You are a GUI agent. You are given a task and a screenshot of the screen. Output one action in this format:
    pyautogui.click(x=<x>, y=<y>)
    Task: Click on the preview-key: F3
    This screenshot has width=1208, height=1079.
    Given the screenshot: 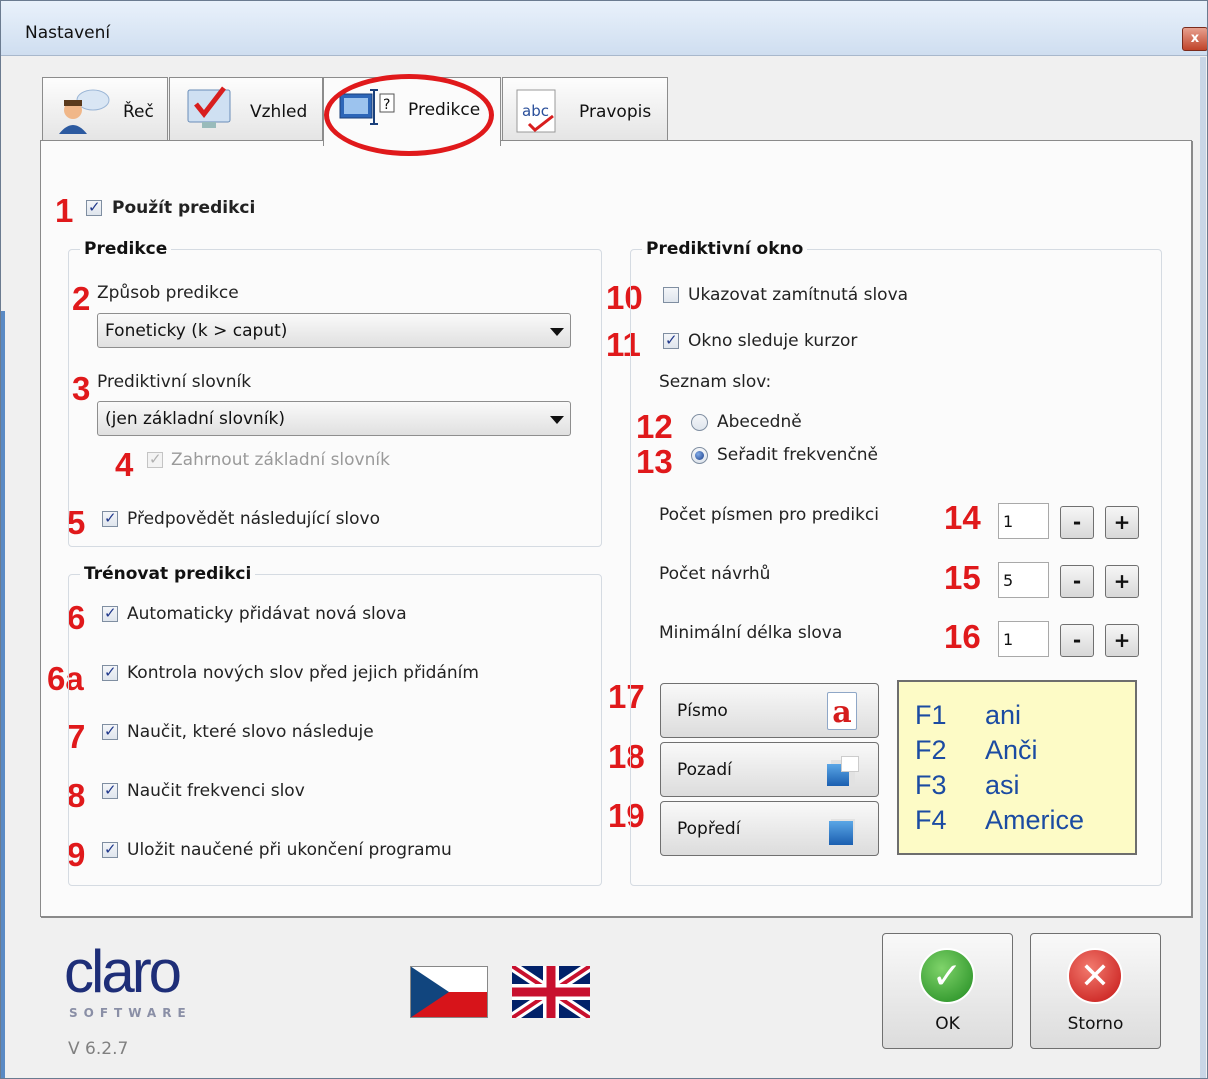 What is the action you would take?
    pyautogui.click(x=931, y=785)
    